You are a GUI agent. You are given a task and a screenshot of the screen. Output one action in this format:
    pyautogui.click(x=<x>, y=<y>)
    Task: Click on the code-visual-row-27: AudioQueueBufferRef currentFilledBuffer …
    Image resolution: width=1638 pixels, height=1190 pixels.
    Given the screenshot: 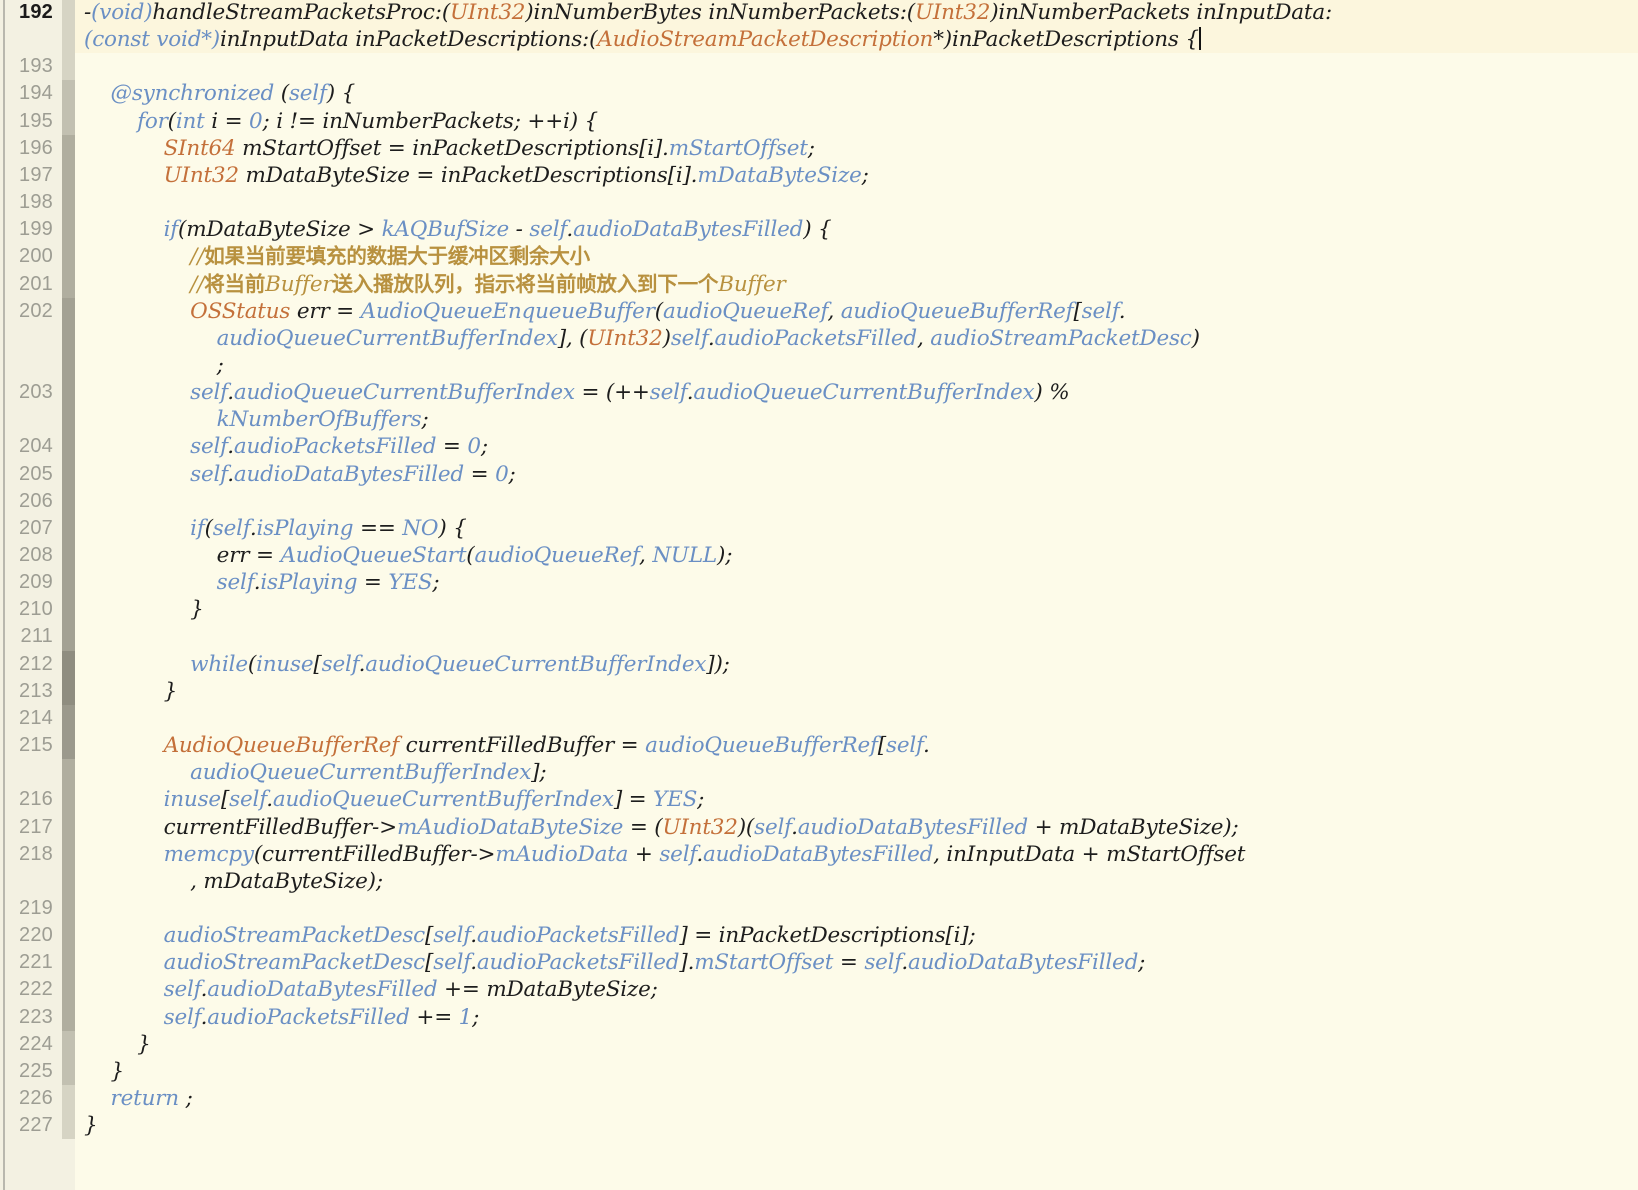 What is the action you would take?
    pyautogui.click(x=507, y=745)
    